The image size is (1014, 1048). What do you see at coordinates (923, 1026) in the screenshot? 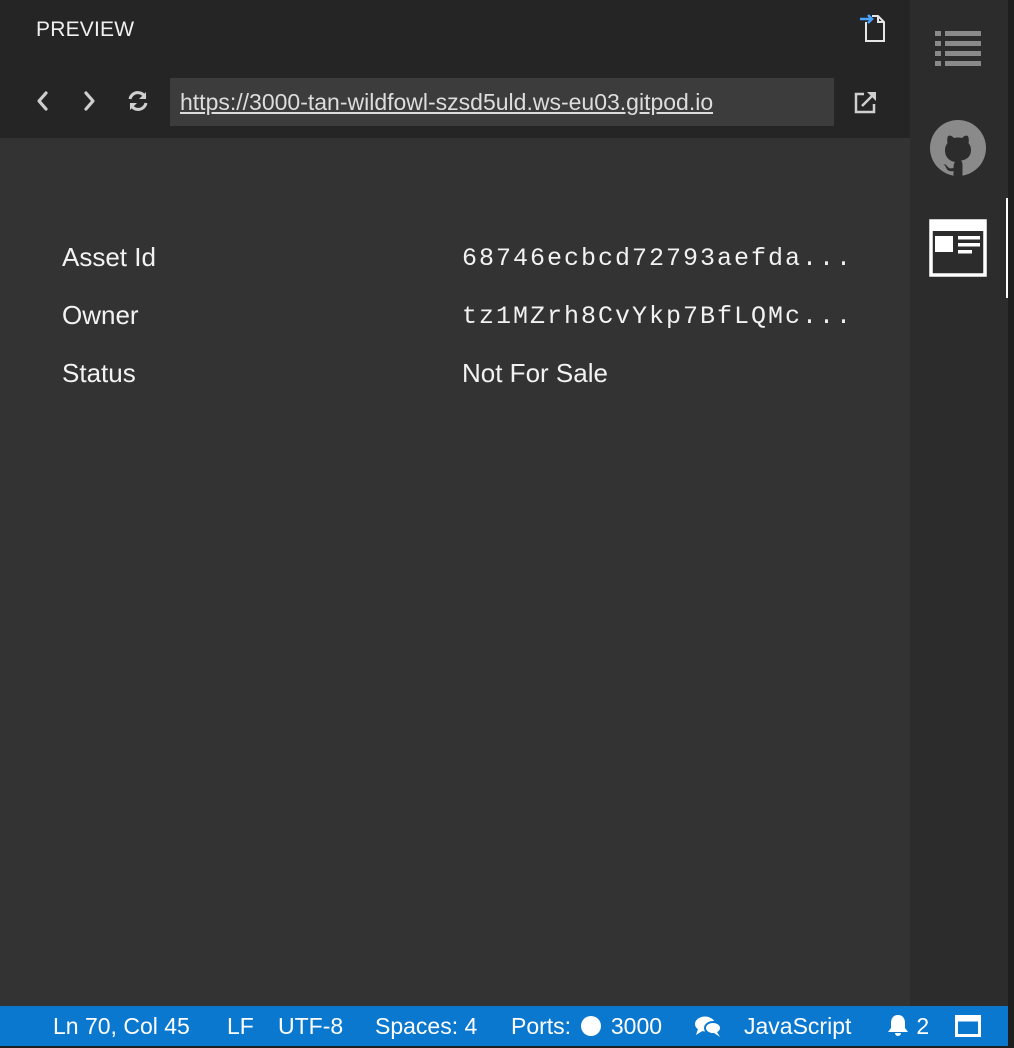
I see `notification-count: 2` at bounding box center [923, 1026].